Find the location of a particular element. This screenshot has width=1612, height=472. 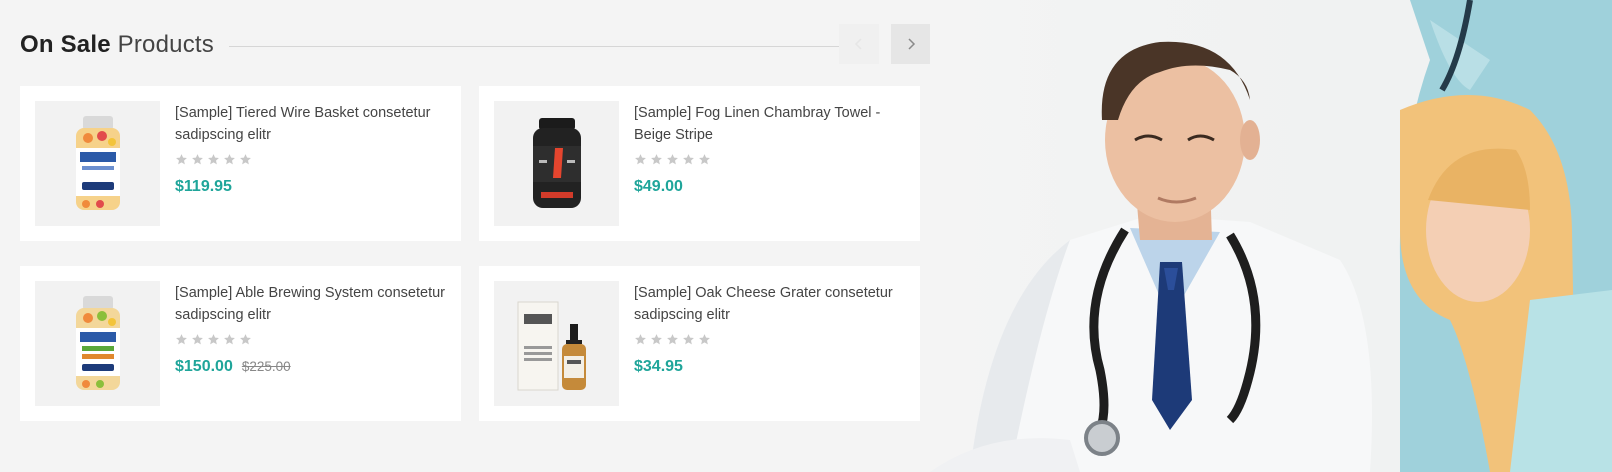

carousel-next-button is located at coordinates (911, 44).